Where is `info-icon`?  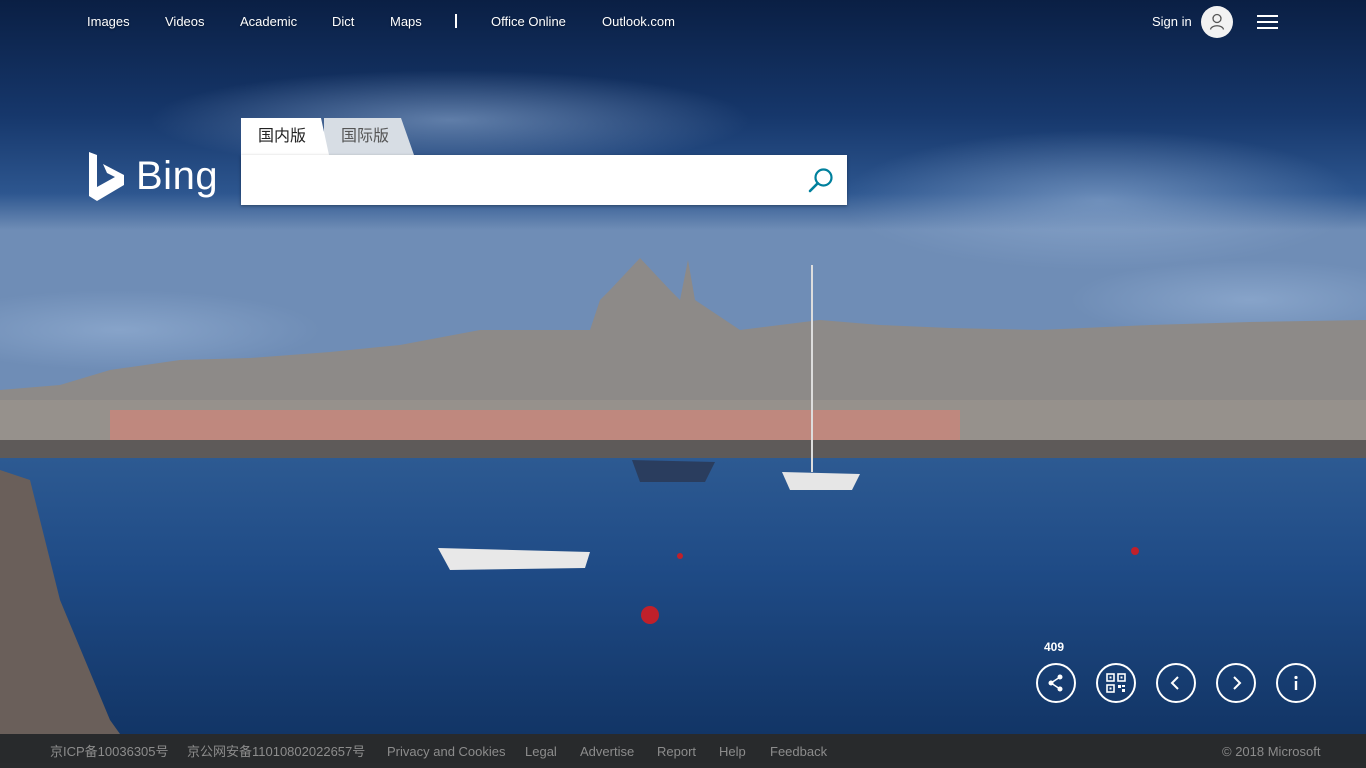 info-icon is located at coordinates (1296, 682).